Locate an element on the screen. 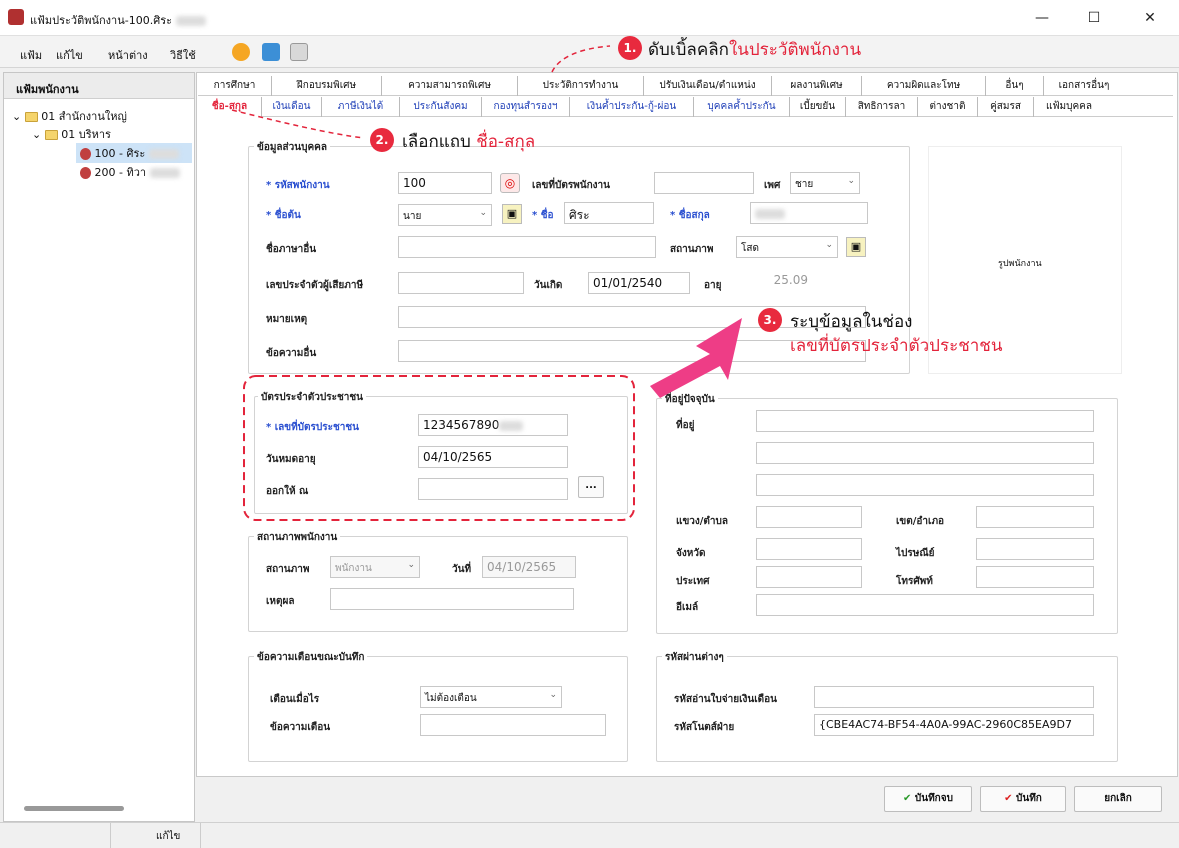  annotation-badge-2: 2. is located at coordinates (382, 140).